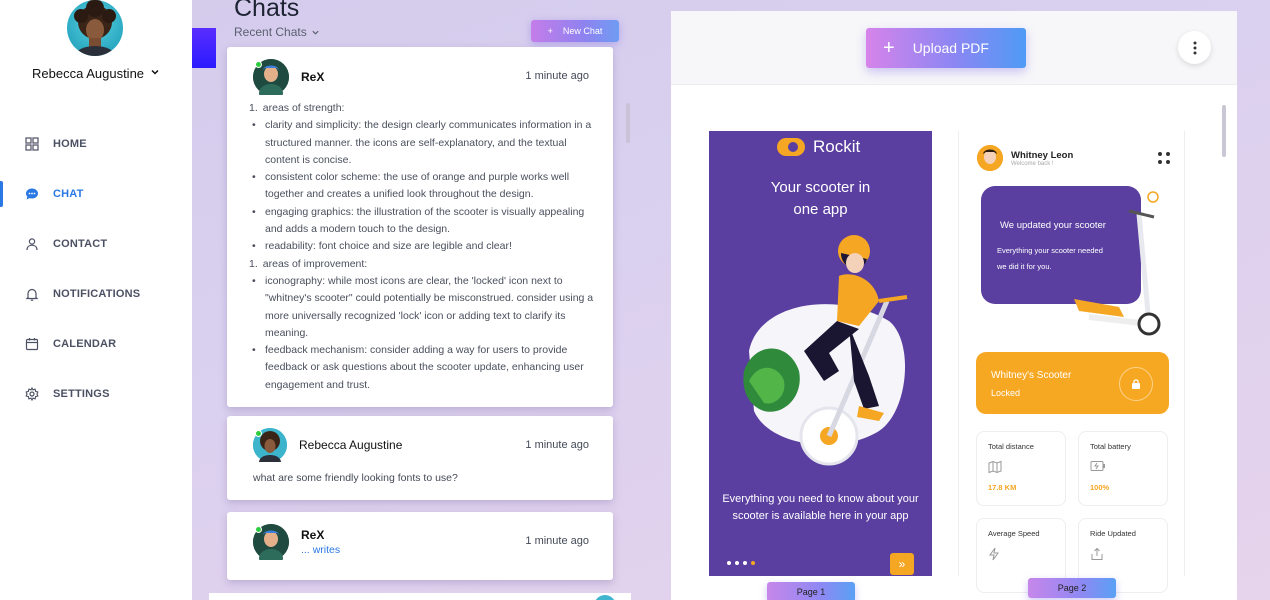 The image size is (1270, 600). I want to click on person-icon, so click(32, 244).